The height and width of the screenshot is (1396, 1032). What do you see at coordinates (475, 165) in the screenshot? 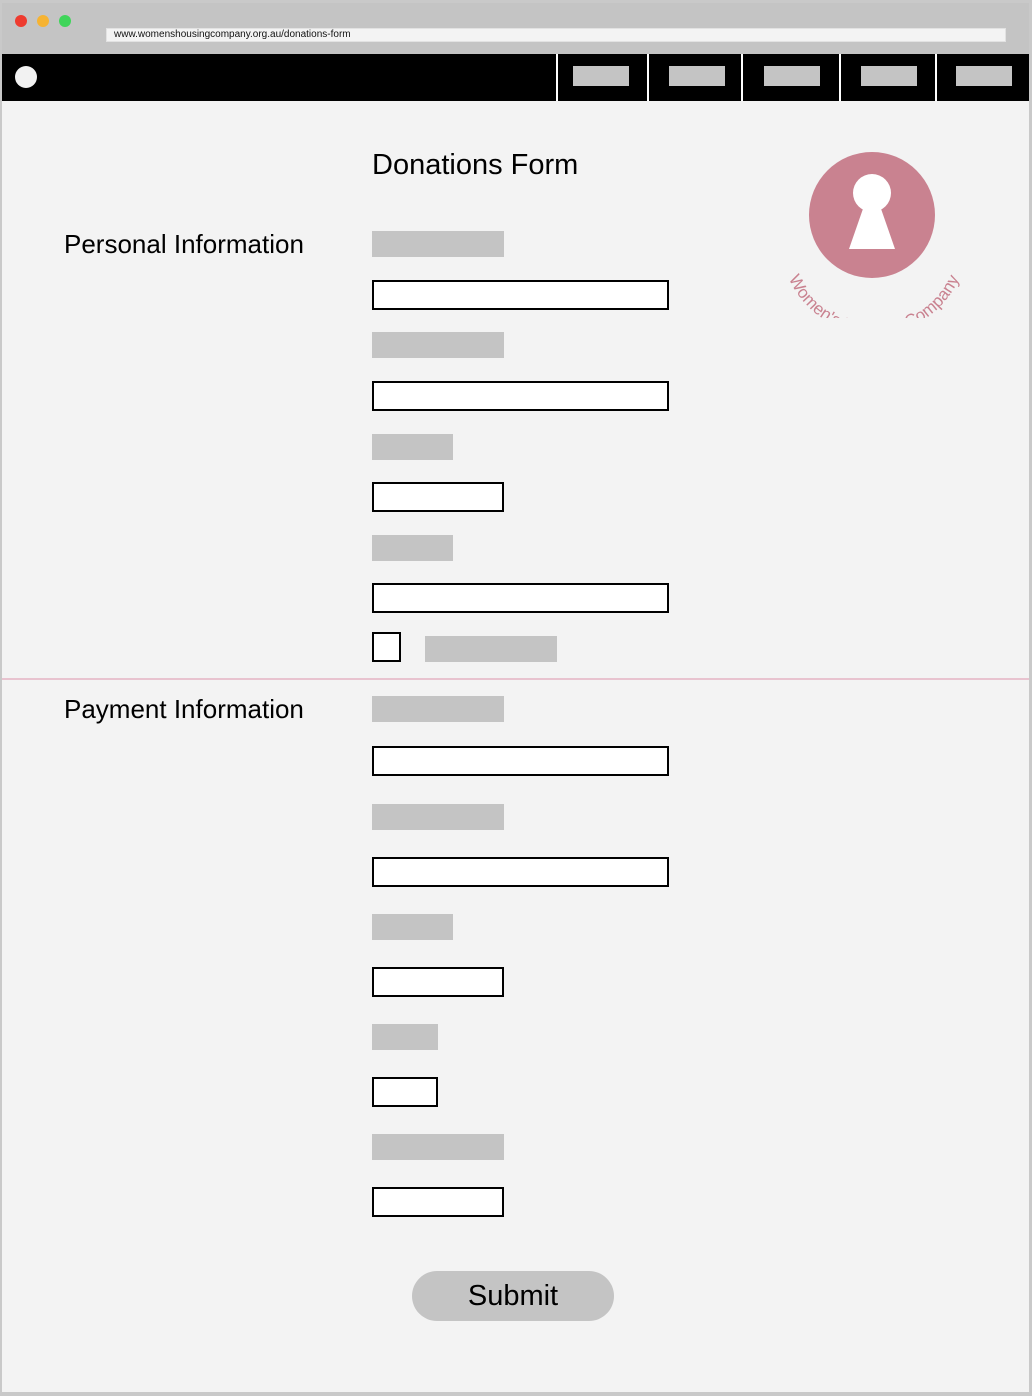
I see `page-title: Donations Form` at bounding box center [475, 165].